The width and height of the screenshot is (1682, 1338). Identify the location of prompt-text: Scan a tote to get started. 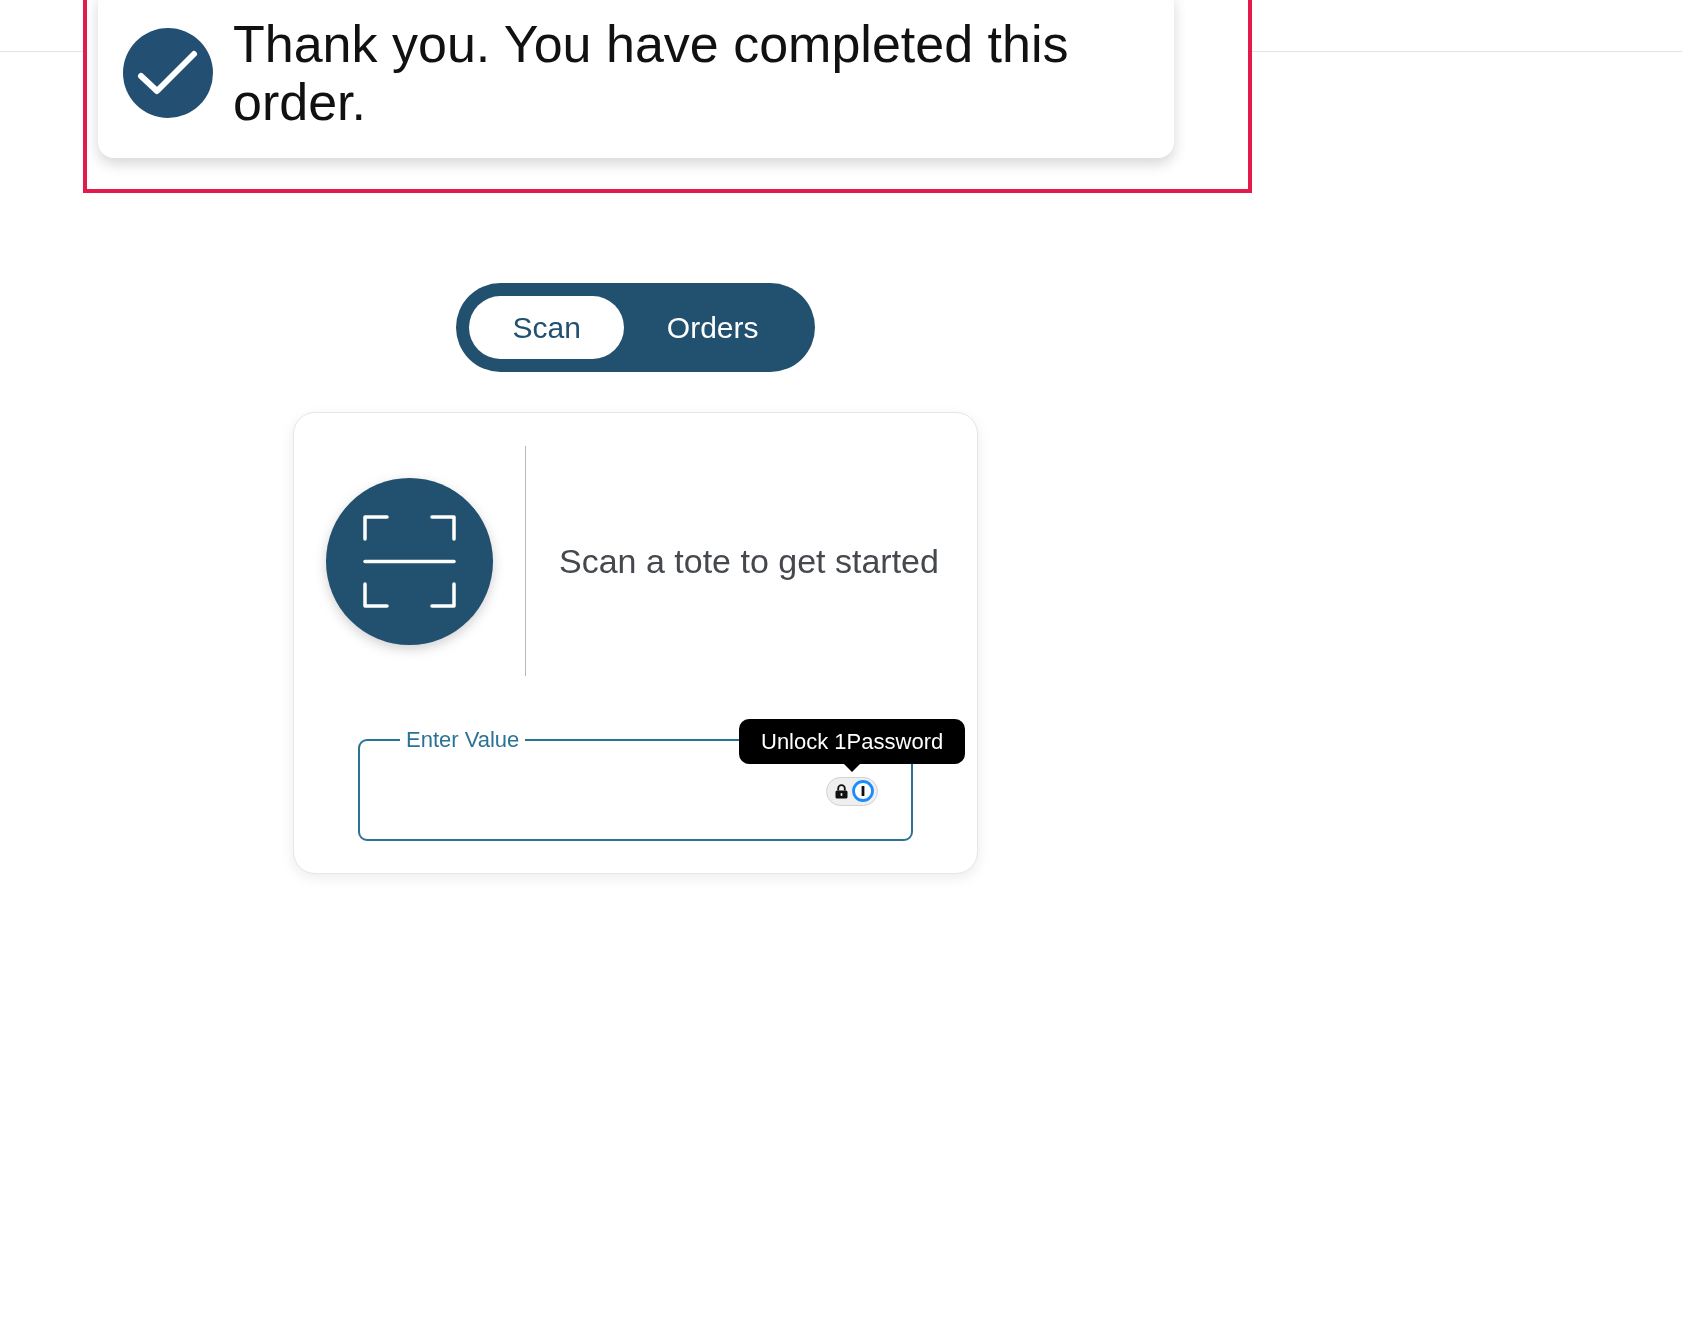
(749, 561).